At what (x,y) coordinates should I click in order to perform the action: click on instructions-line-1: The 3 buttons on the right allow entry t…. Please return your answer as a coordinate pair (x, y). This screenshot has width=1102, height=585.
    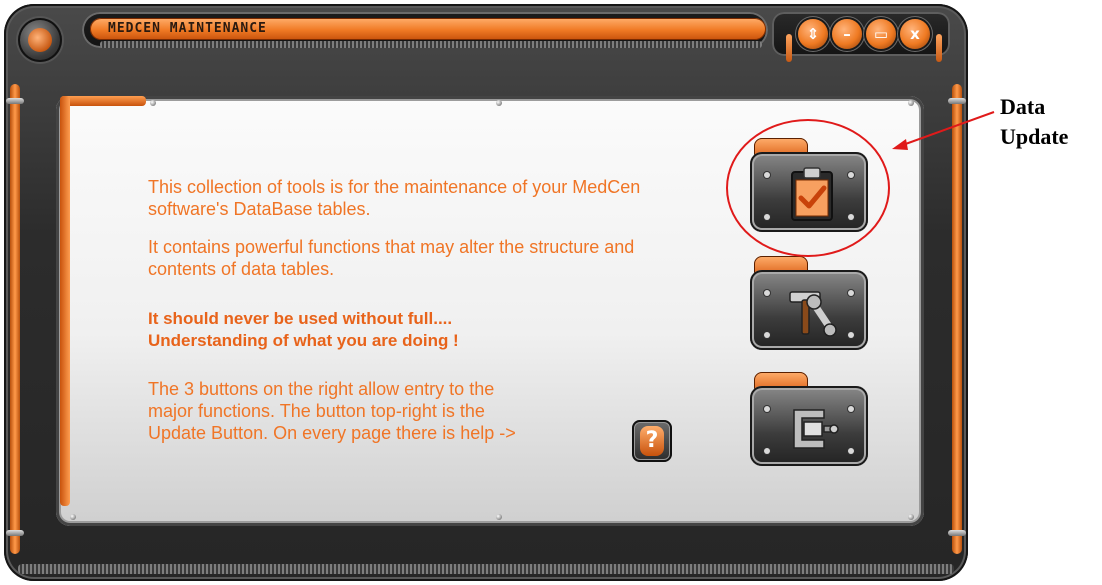
    Looking at the image, I should click on (321, 389).